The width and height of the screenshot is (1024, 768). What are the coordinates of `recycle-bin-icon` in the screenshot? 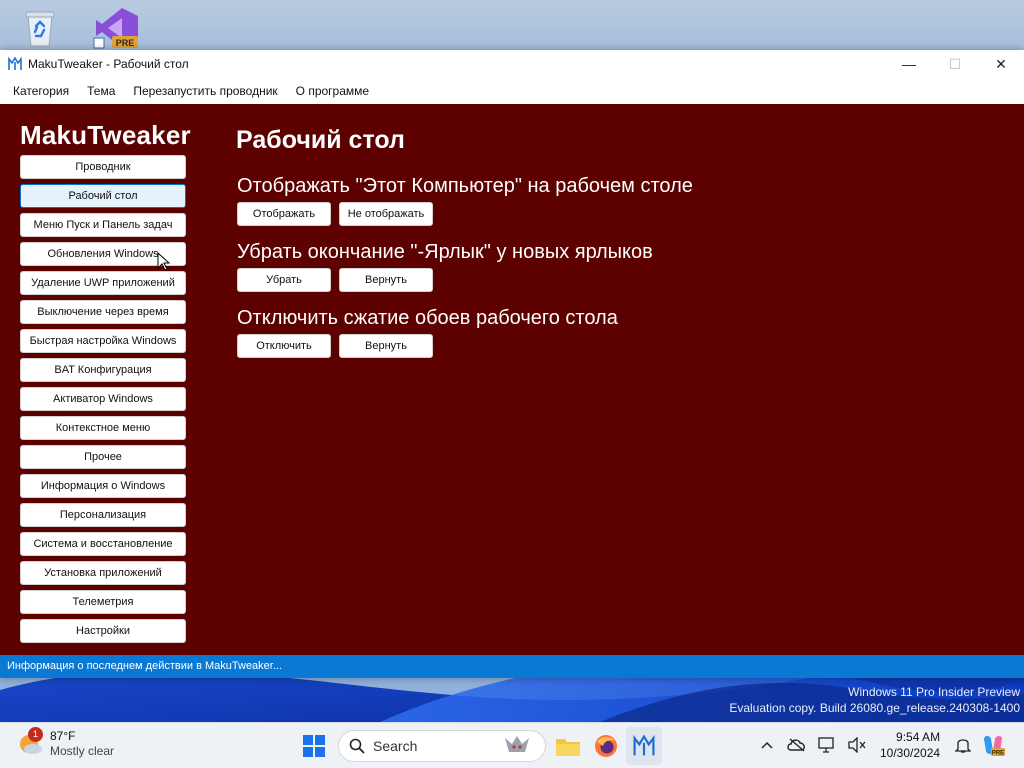 It's located at (40, 28).